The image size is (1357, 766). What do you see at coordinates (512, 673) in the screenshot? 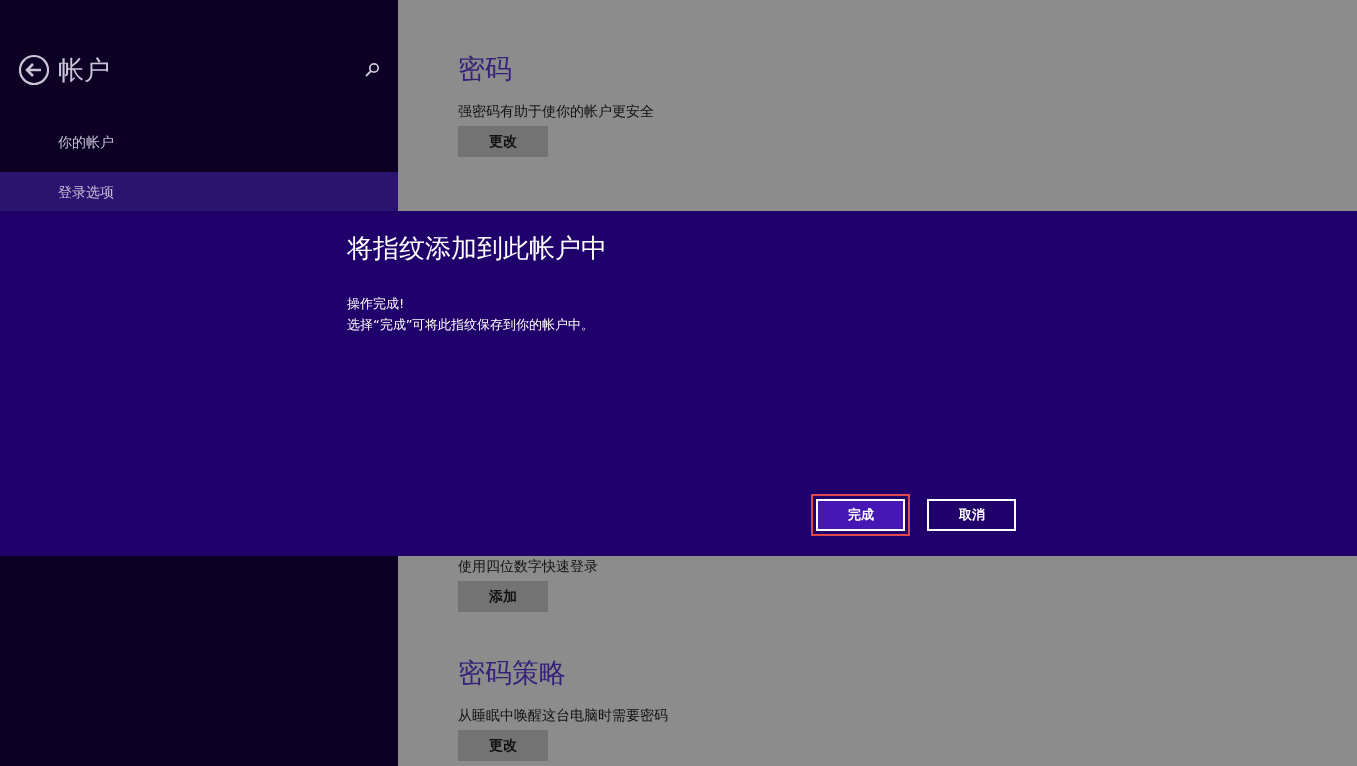
I see `section-heading: 密码策略` at bounding box center [512, 673].